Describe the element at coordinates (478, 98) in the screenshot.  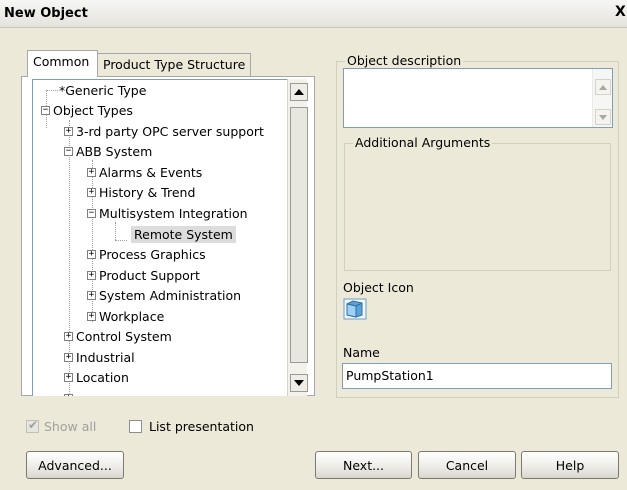
I see `description-textarea` at that location.